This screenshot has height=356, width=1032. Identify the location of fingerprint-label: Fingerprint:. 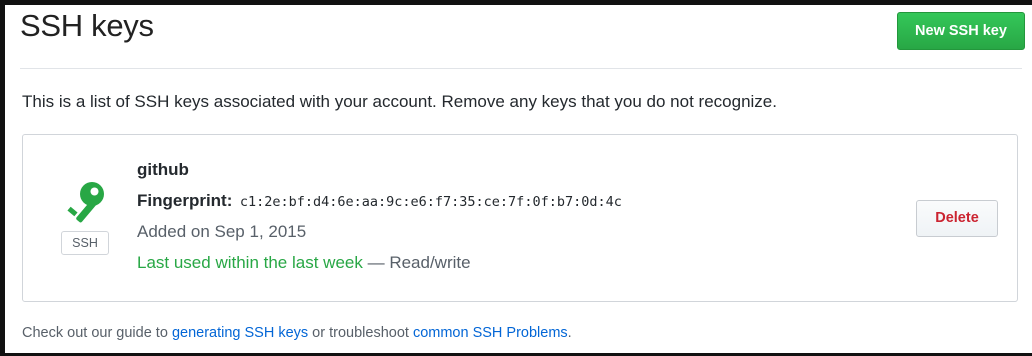
(185, 200).